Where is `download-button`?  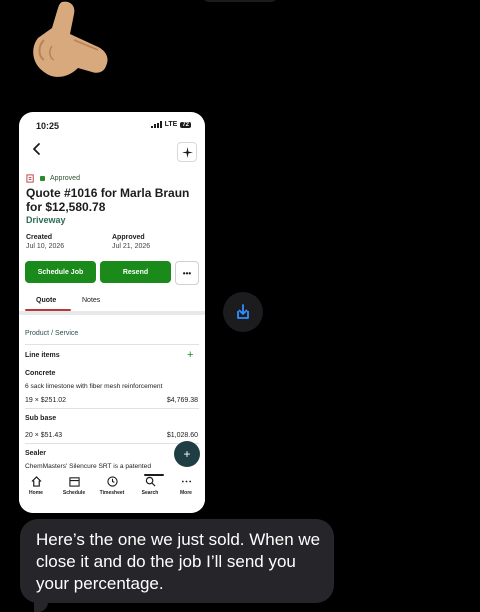
download-button is located at coordinates (243, 312).